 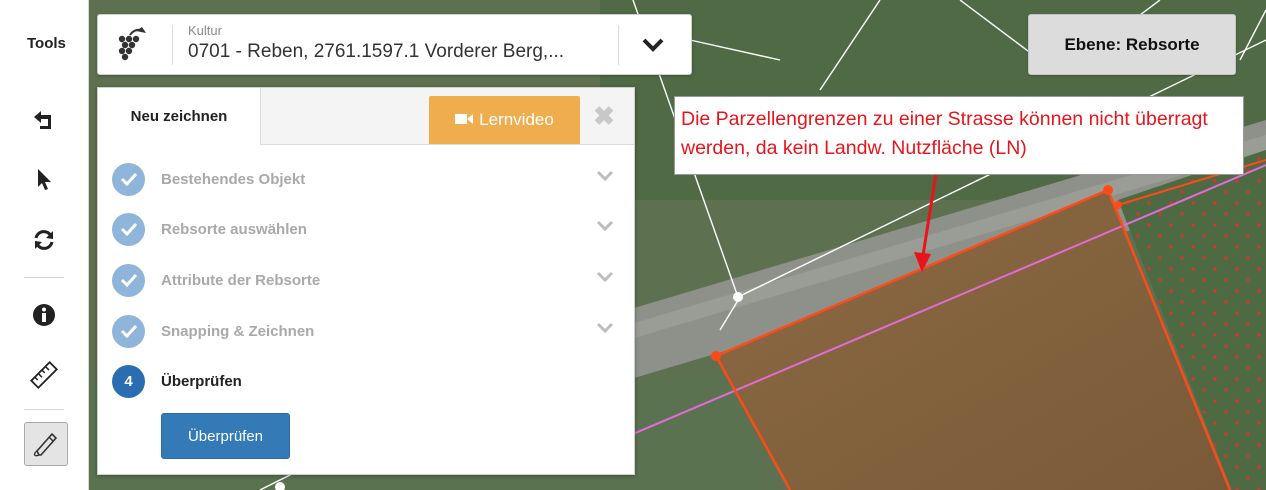 I want to click on ueberpruefen-button: Überprüfen, so click(x=225, y=436).